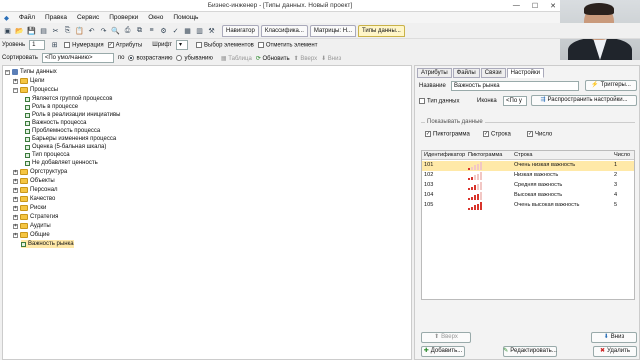 This screenshot has height=360, width=640. Describe the element at coordinates (273, 58) in the screenshot. I see `refresh-button: ⟳ Обновить` at that location.